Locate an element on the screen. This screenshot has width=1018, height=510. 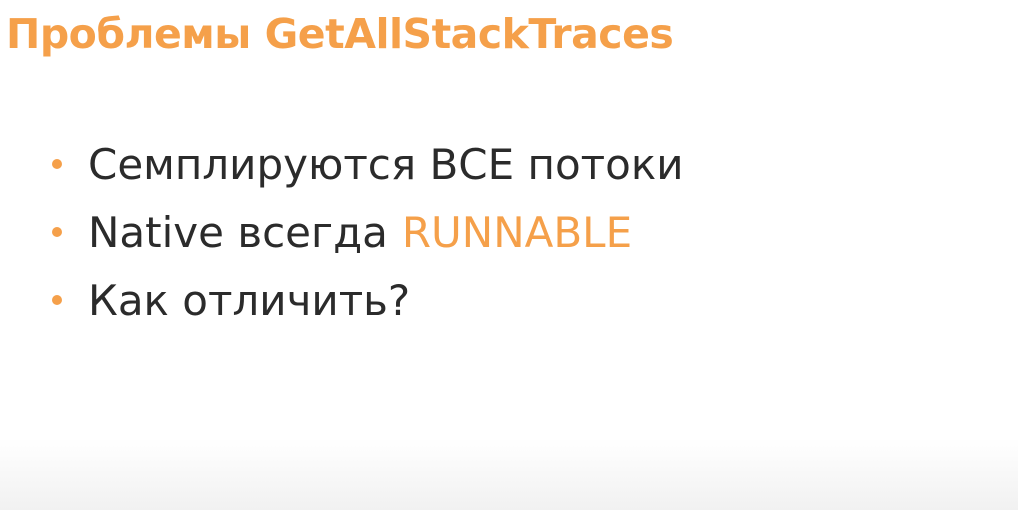
bullet-text: Как отличить? is located at coordinates (249, 300).